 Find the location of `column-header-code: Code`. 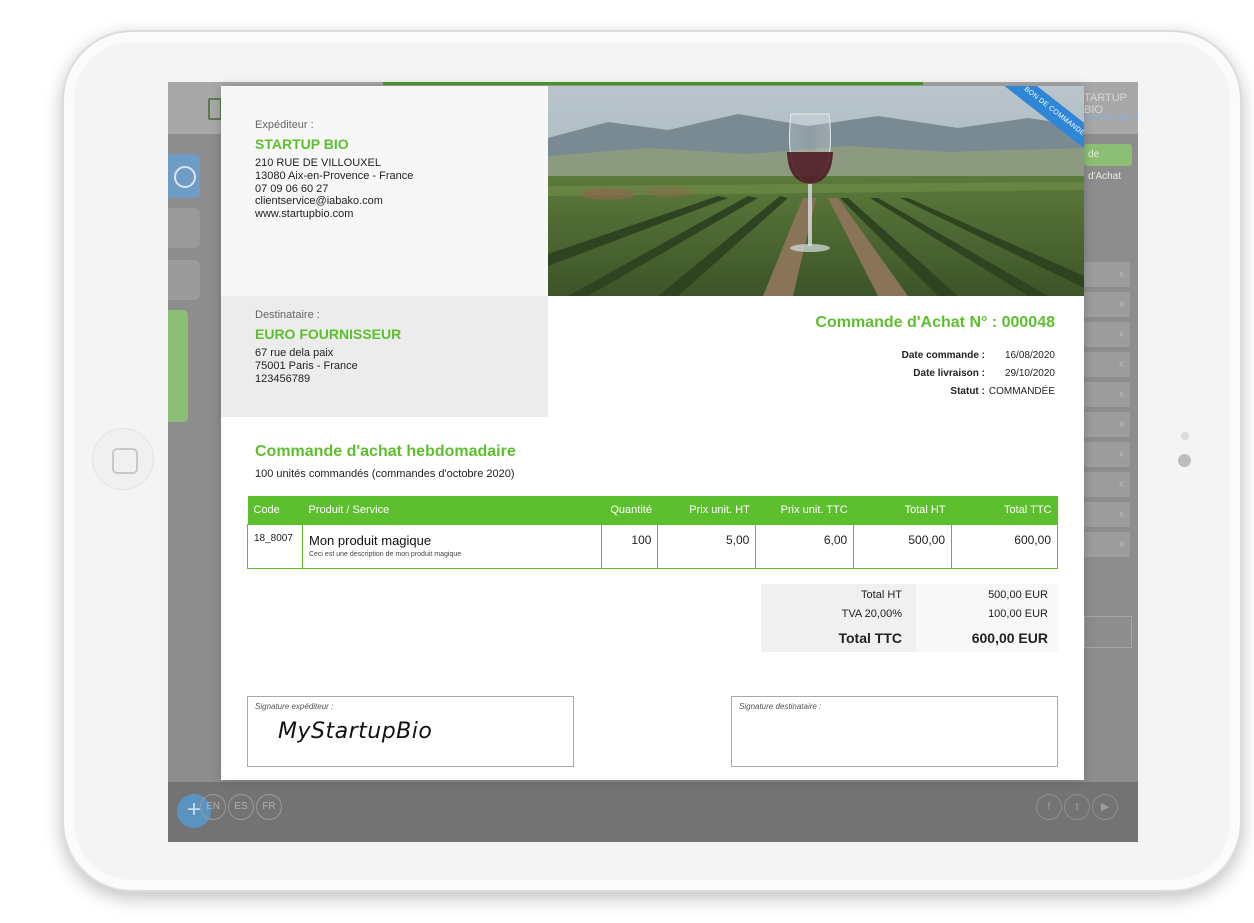

column-header-code: Code is located at coordinates (275, 510).